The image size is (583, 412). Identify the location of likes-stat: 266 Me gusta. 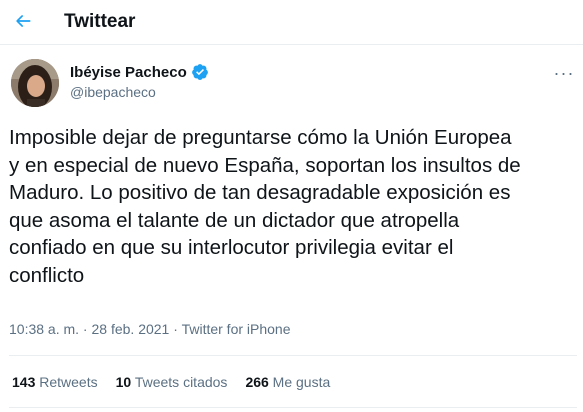
(287, 382).